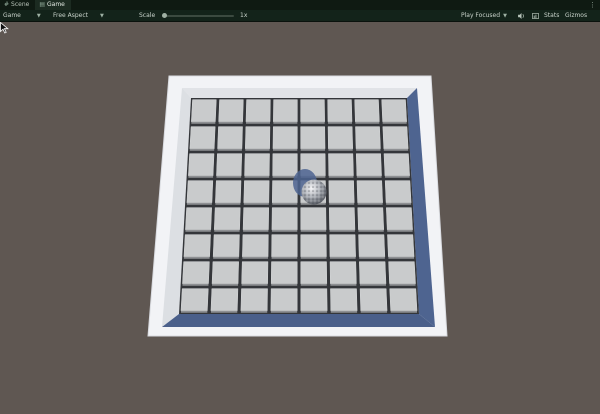 The width and height of the screenshot is (600, 414). What do you see at coordinates (551, 15) in the screenshot?
I see `stats-toggle: Stats` at bounding box center [551, 15].